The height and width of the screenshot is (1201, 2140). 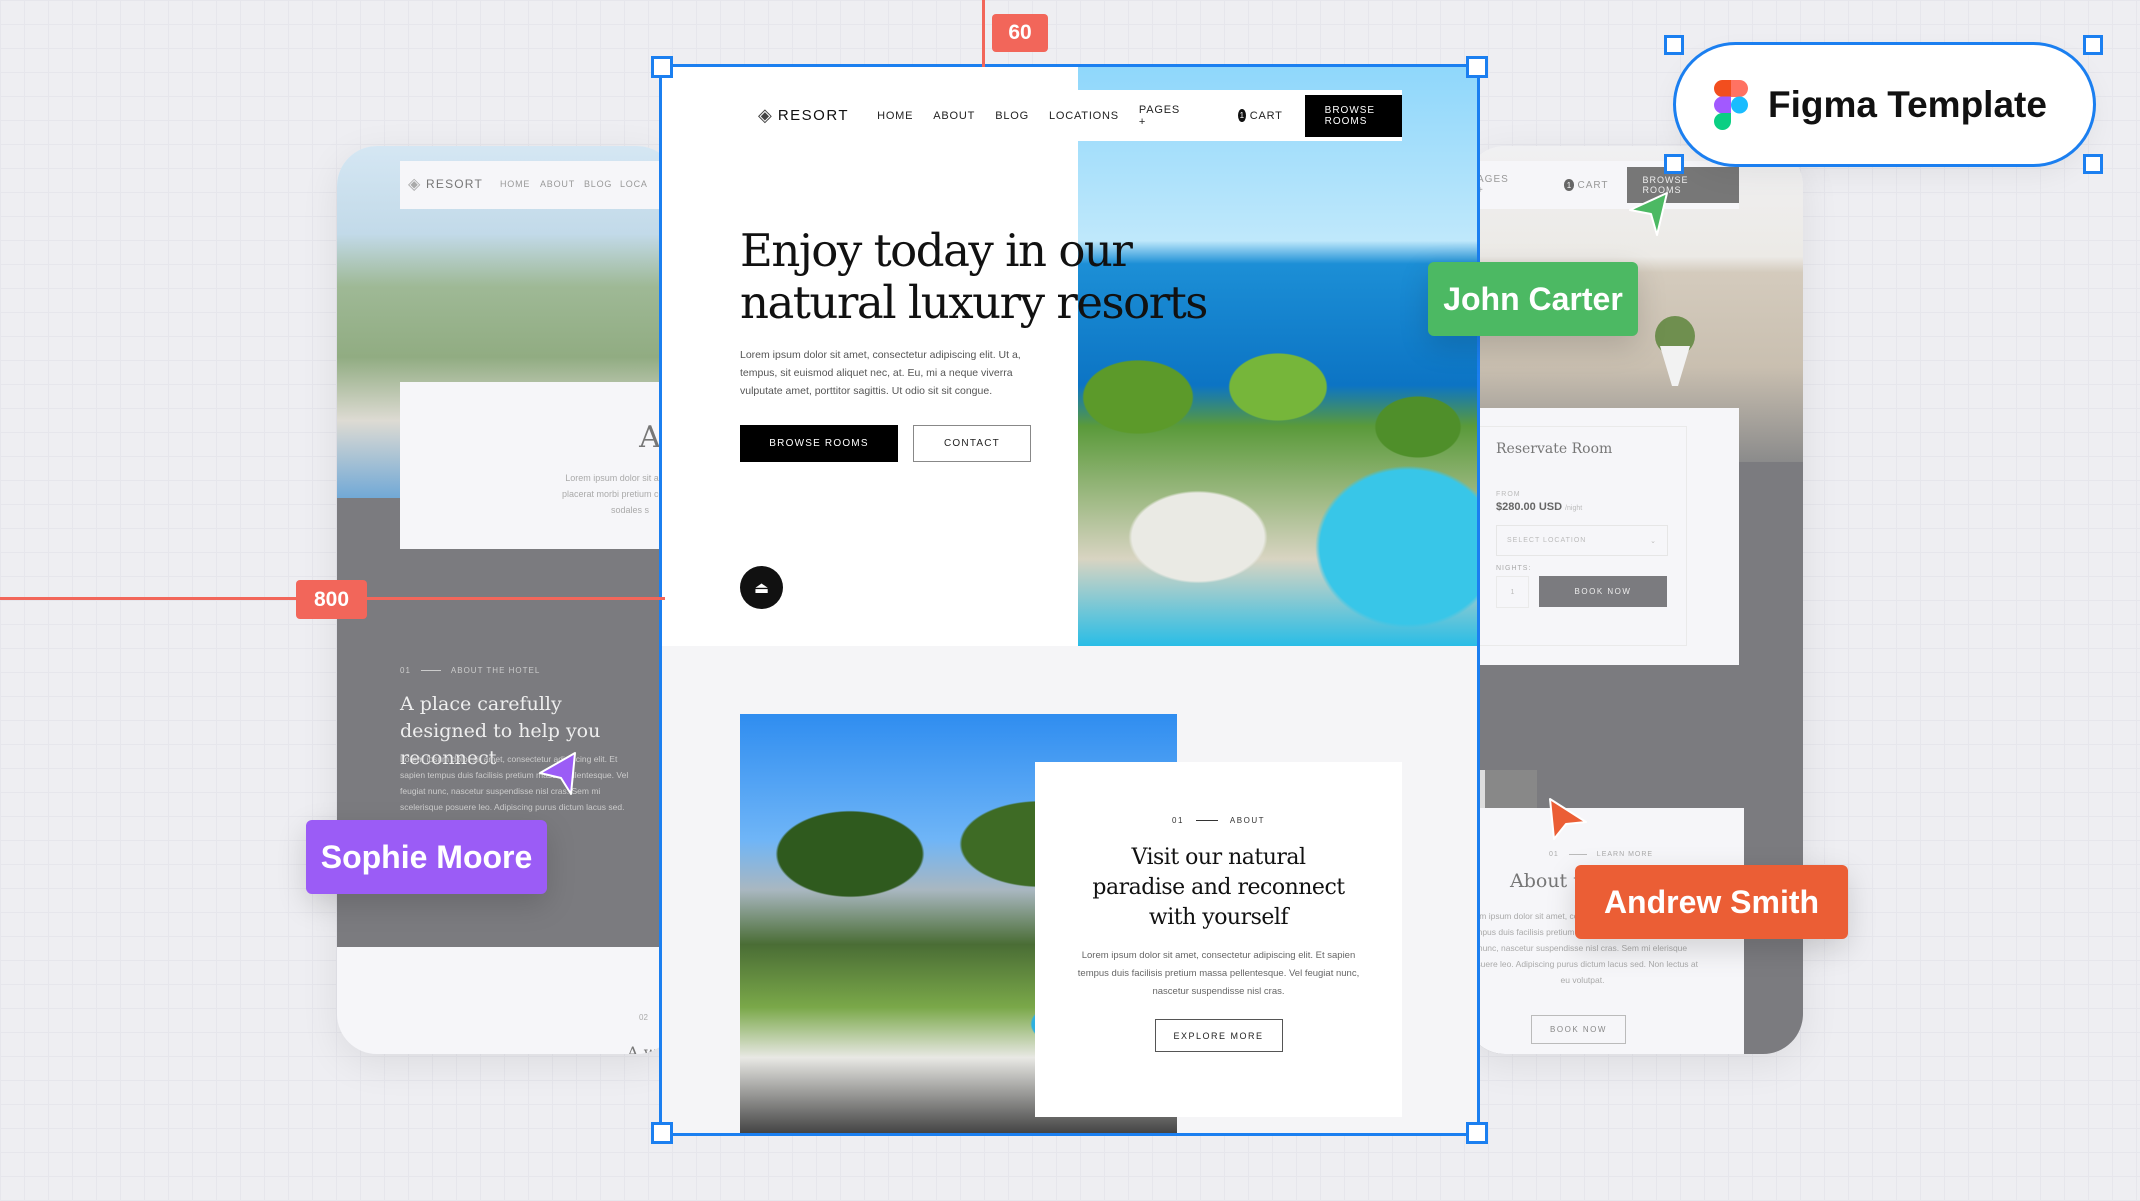 I want to click on left-nav: ◈ RESORT HOME ABOUT BLOG LOCA, so click(x=538, y=185).